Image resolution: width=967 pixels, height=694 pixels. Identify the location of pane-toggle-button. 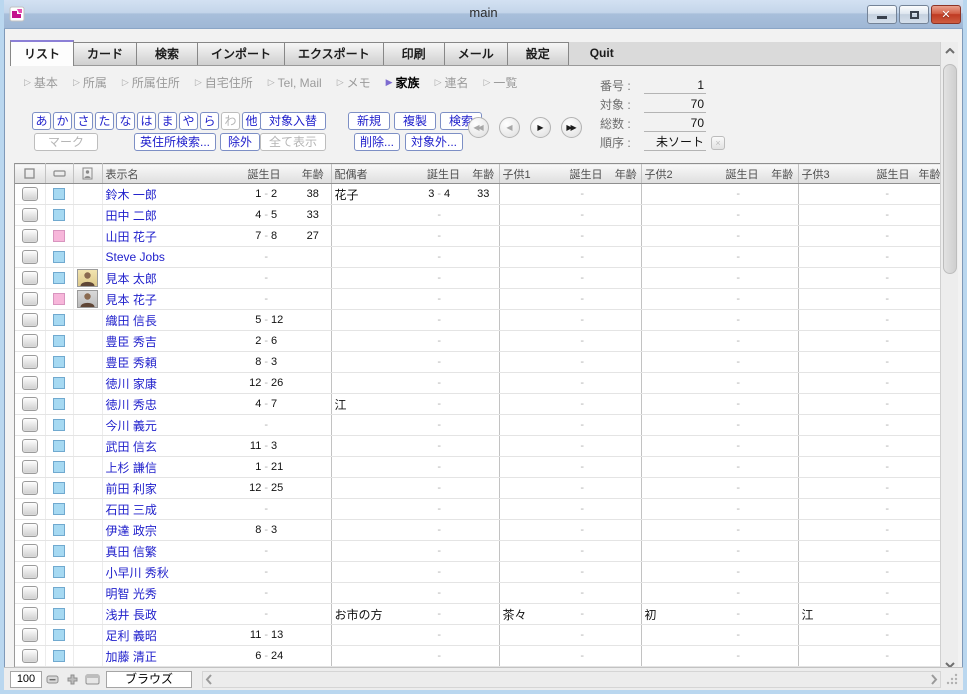
(92, 679).